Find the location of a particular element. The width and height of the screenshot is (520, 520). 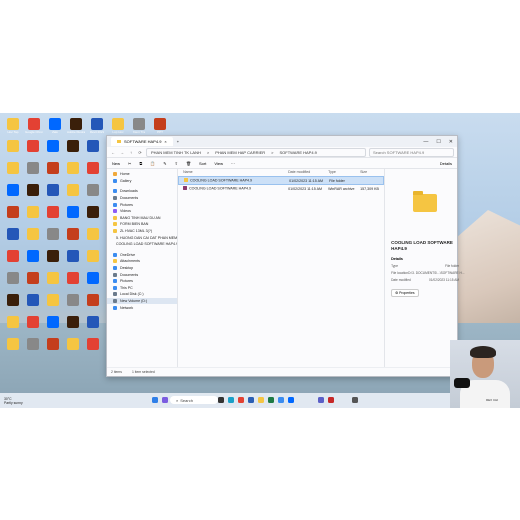

desktop-icon: Lop Hoc is located at coordinates (118, 126).